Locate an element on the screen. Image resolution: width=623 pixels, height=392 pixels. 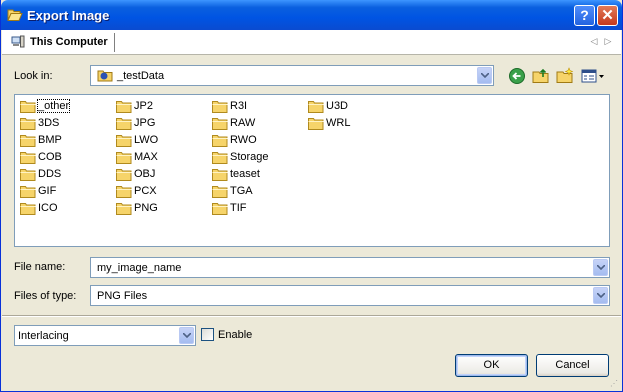
list-item: GIF is located at coordinates (36, 191).